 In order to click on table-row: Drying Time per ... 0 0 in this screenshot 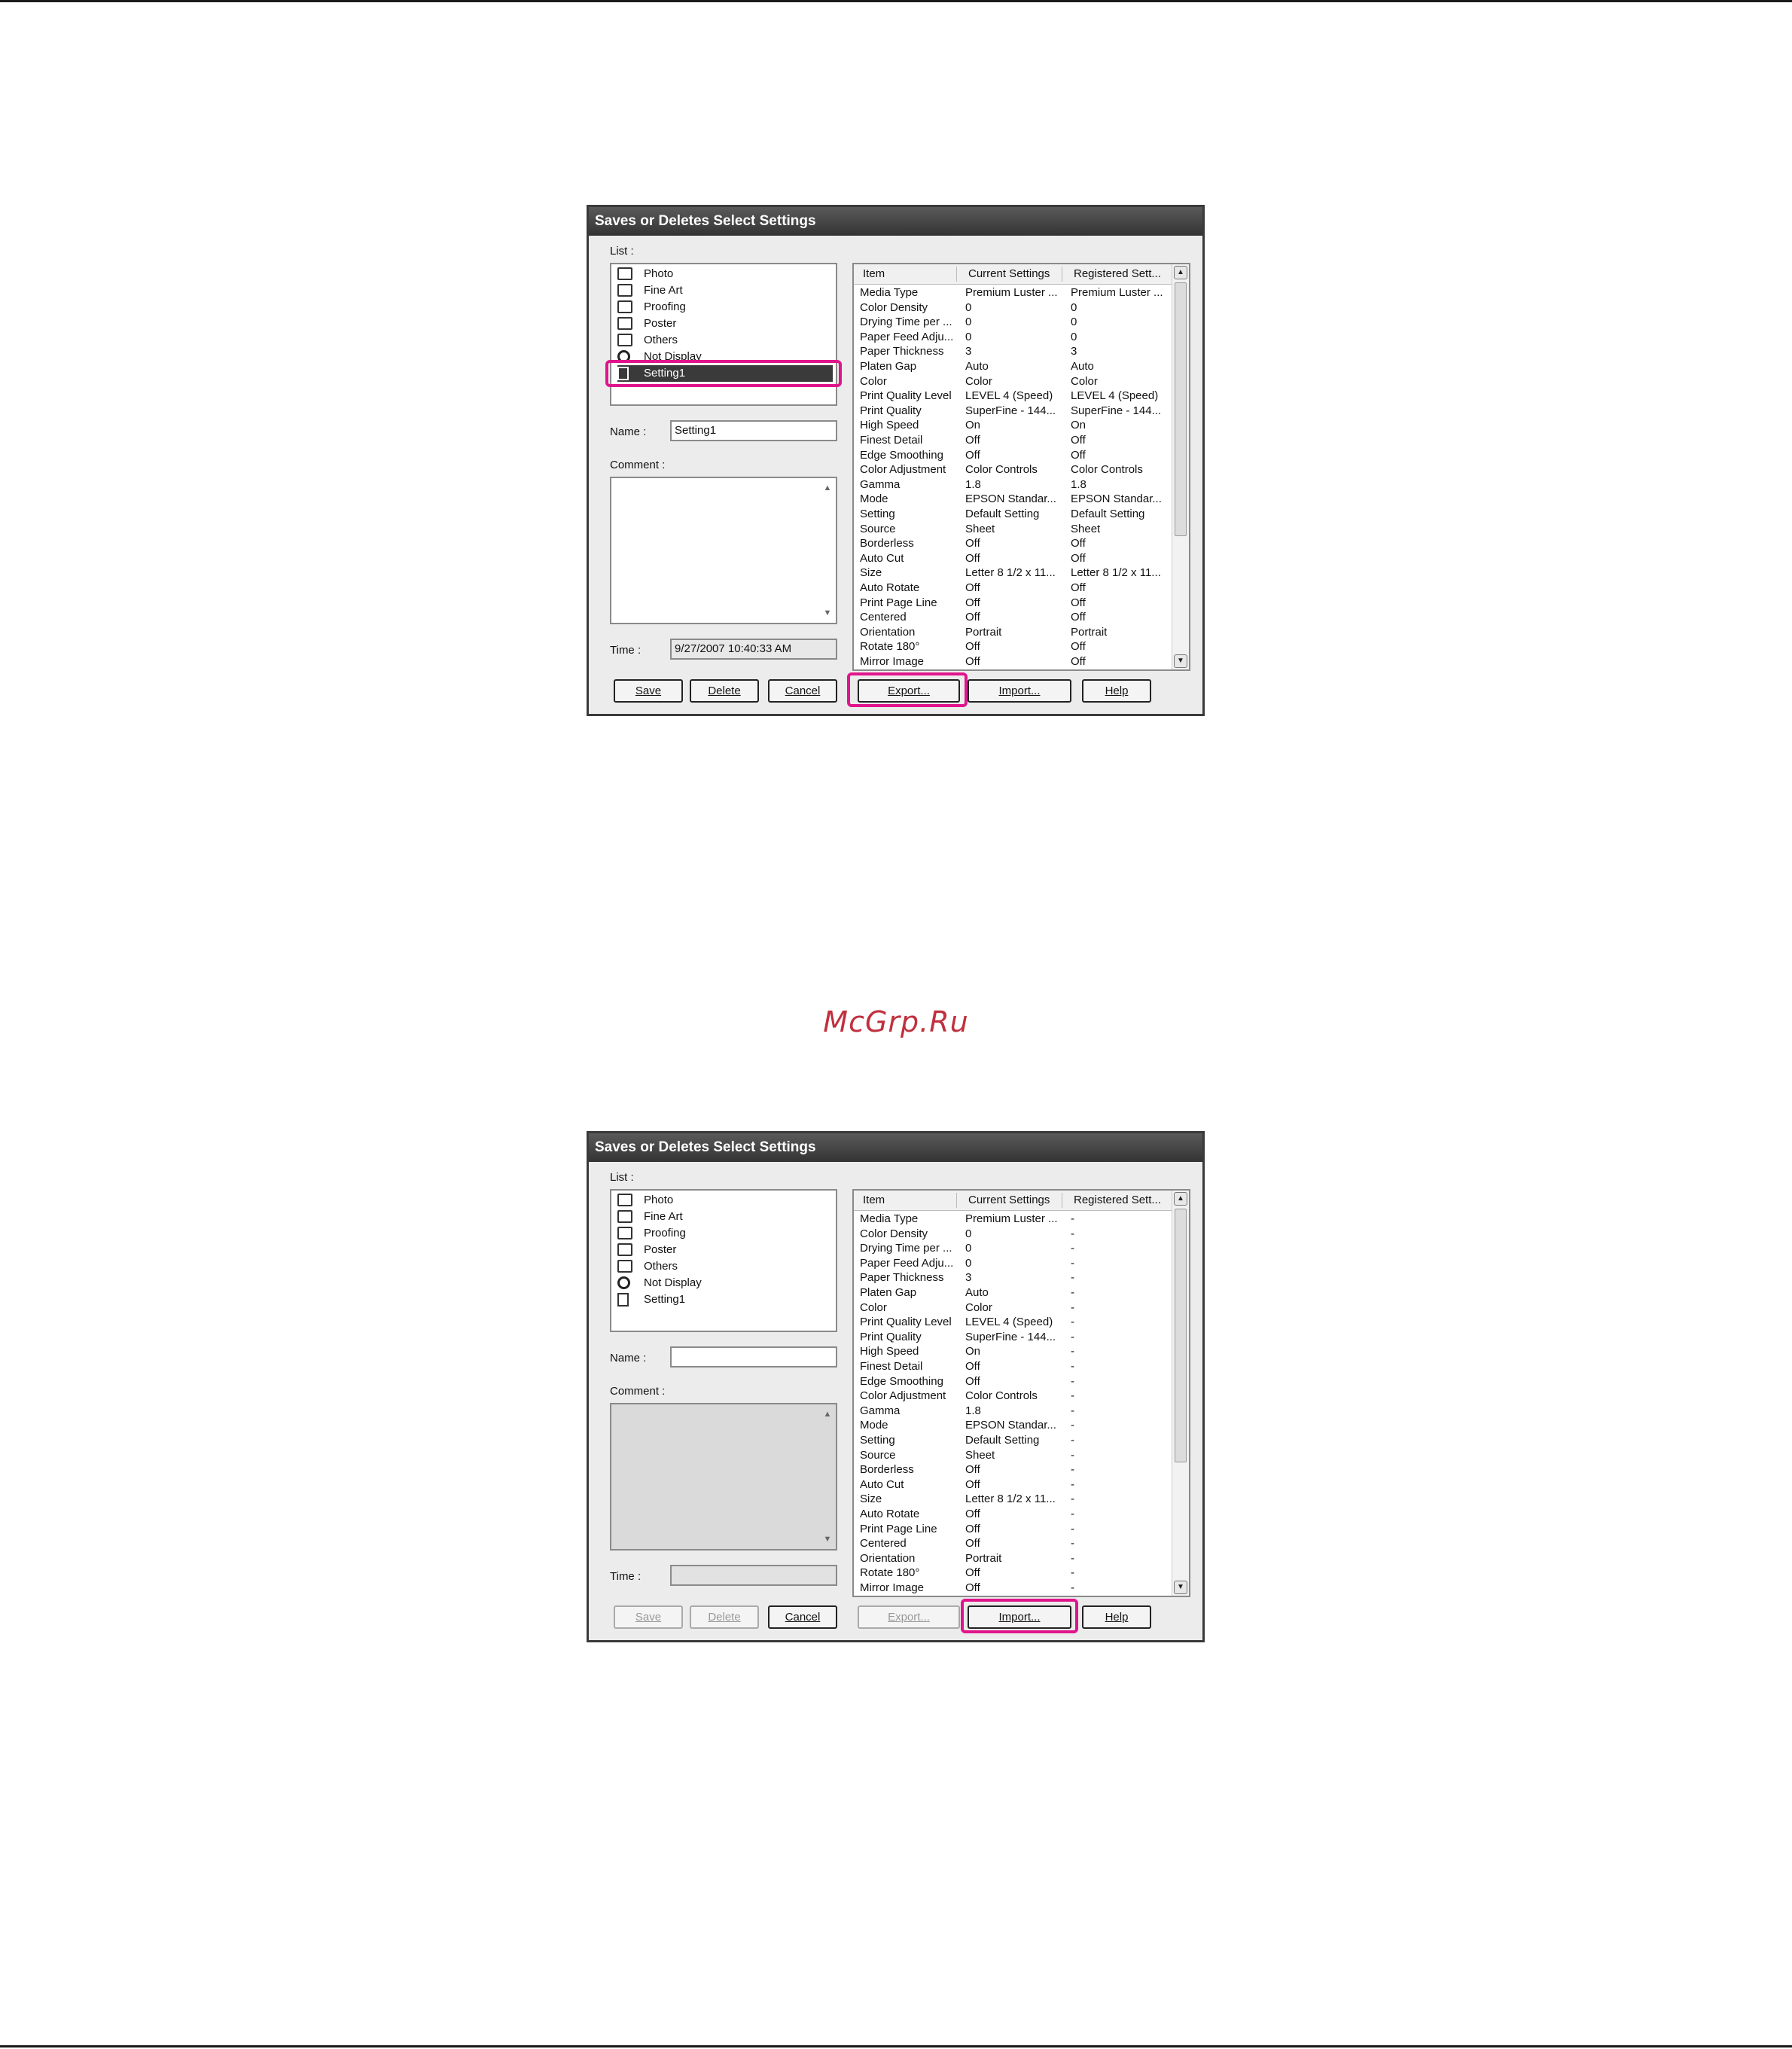, I will do `click(1013, 322)`.